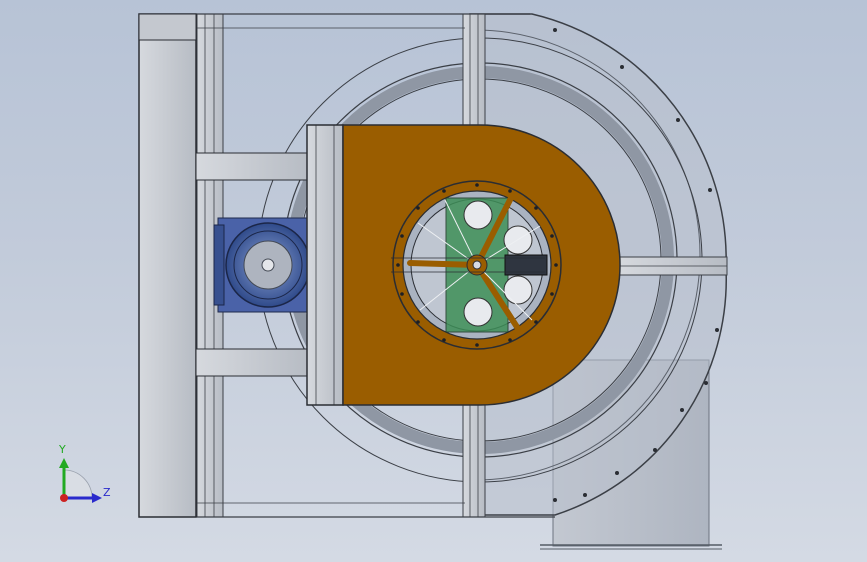 This screenshot has width=867, height=562. I want to click on triad-y-label: Y, so click(62, 449).